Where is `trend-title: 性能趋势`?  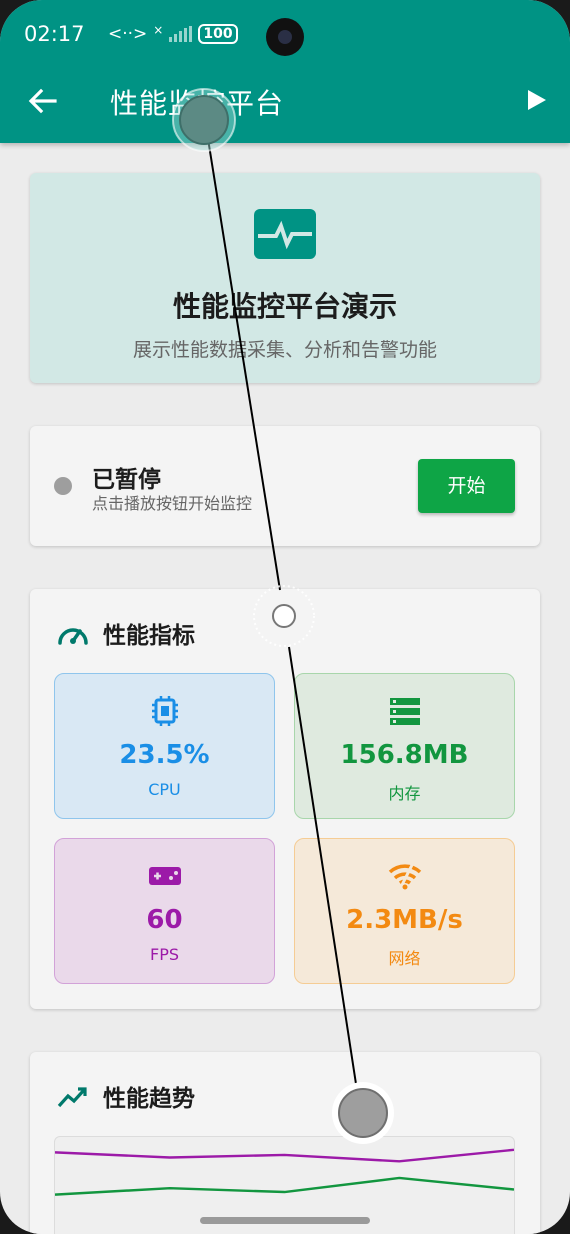 trend-title: 性能趋势 is located at coordinates (149, 1099).